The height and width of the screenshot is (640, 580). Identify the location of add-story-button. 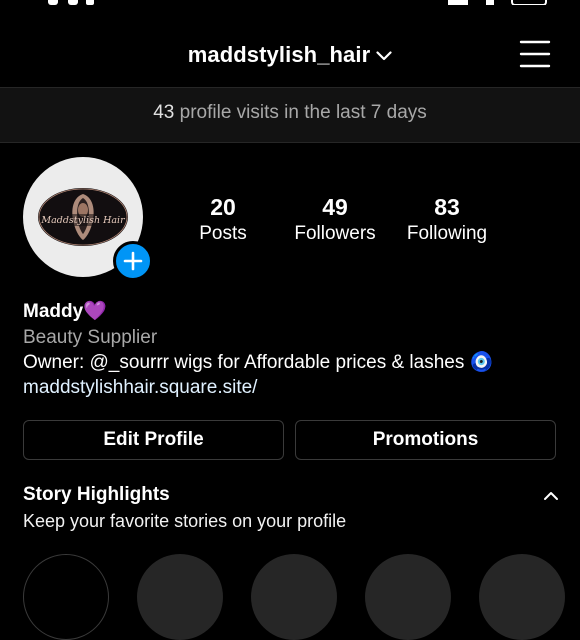
(133, 261).